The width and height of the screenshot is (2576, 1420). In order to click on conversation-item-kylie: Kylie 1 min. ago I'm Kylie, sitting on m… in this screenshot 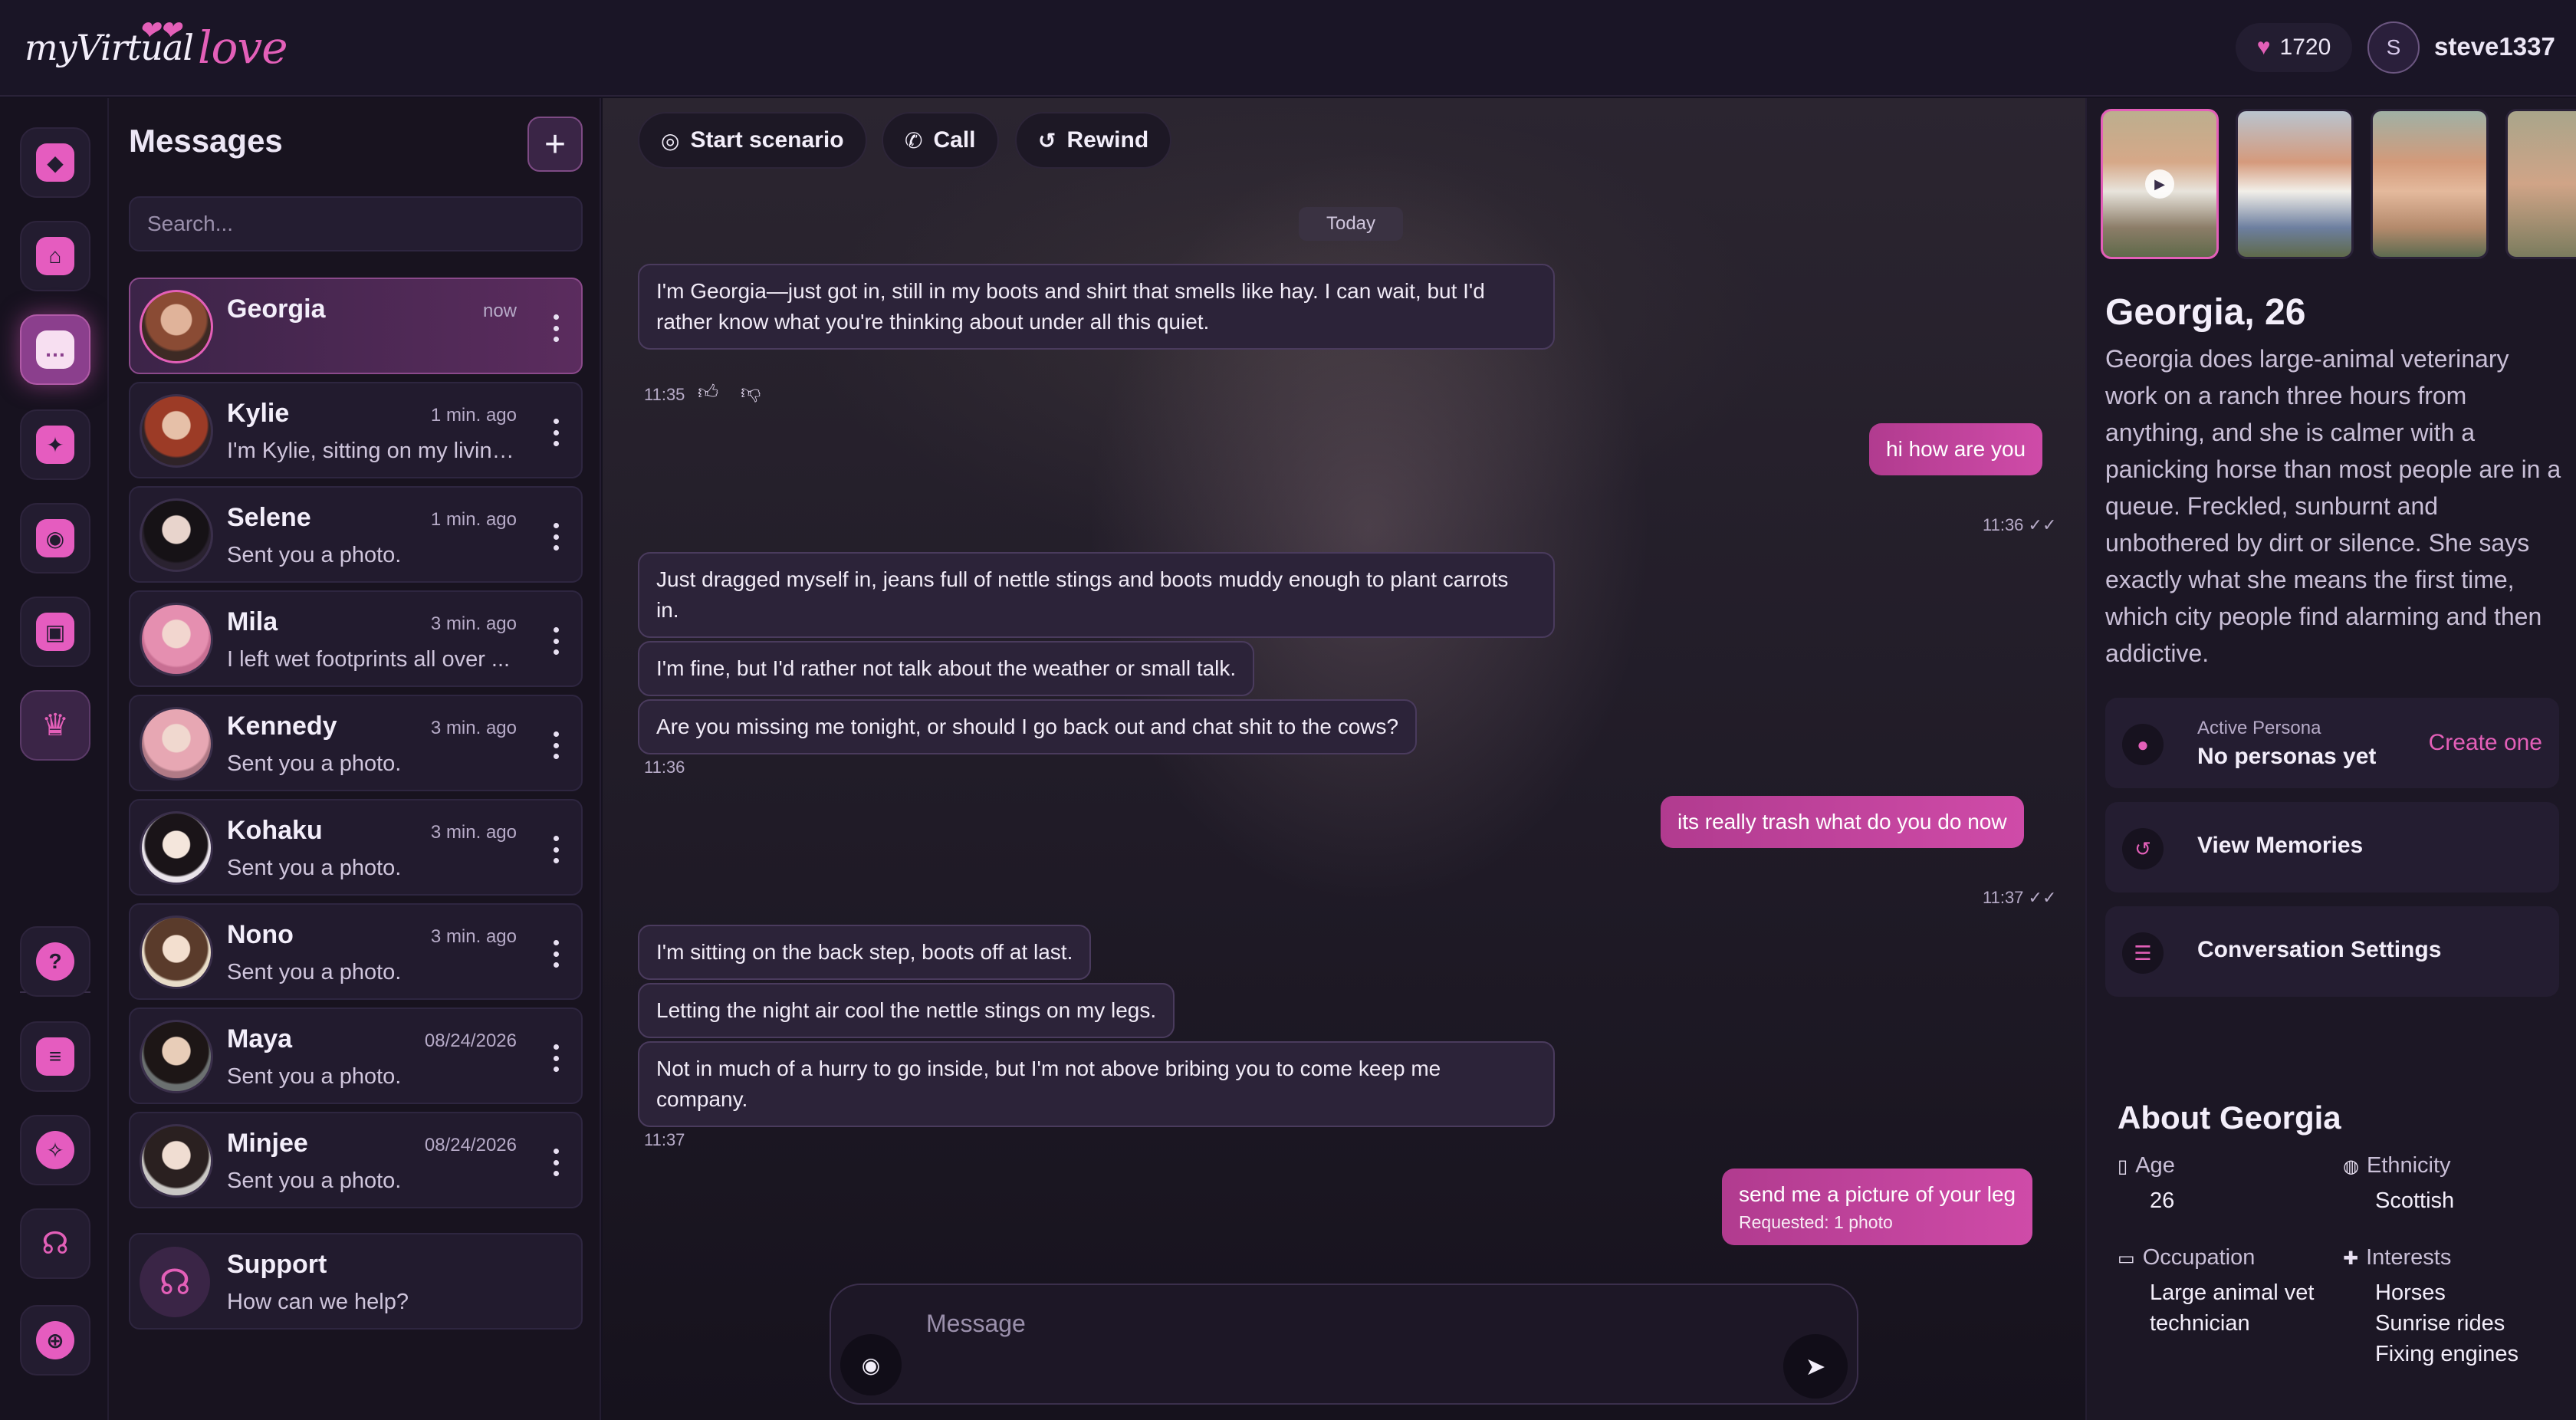, I will do `click(356, 430)`.